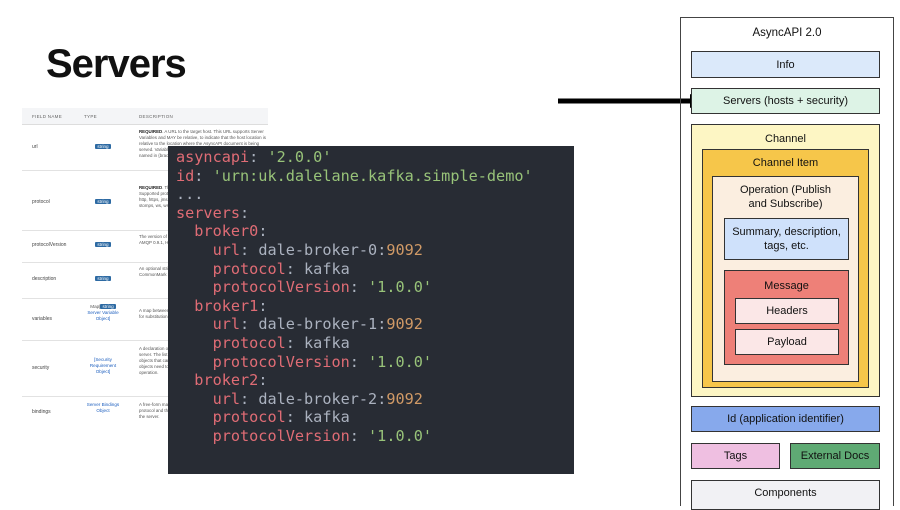  Describe the element at coordinates (317, 324) in the screenshot. I see `code-line: url: dale-broker-1:9092` at that location.